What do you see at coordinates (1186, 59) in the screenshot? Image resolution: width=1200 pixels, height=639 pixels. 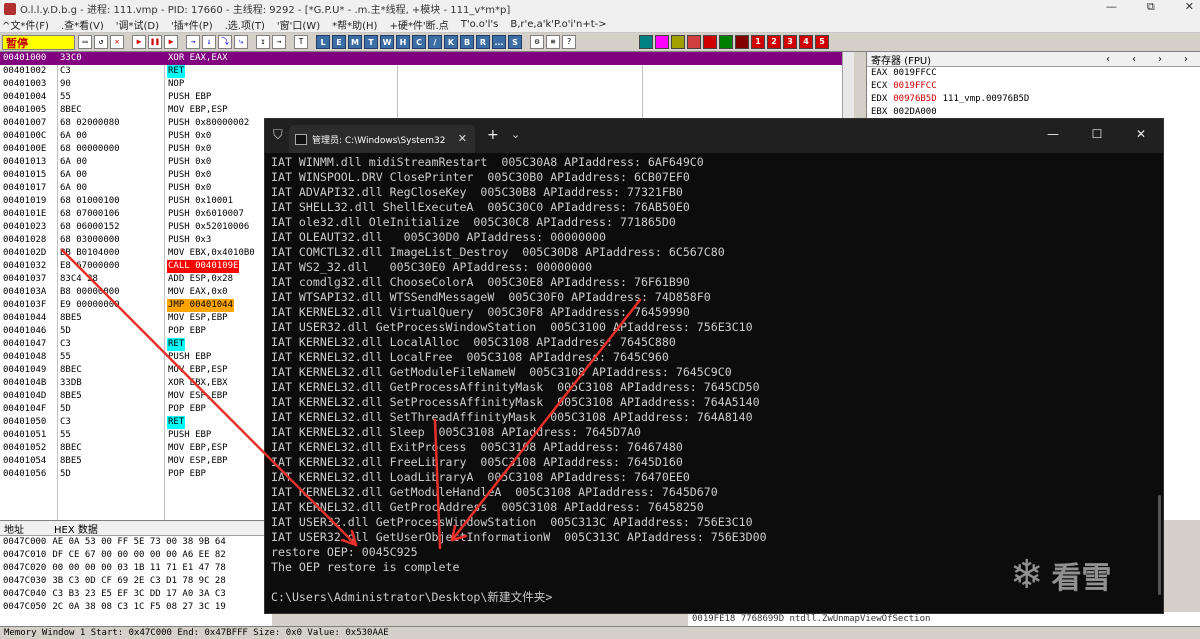 I see `reg-last-icon: ›` at bounding box center [1186, 59].